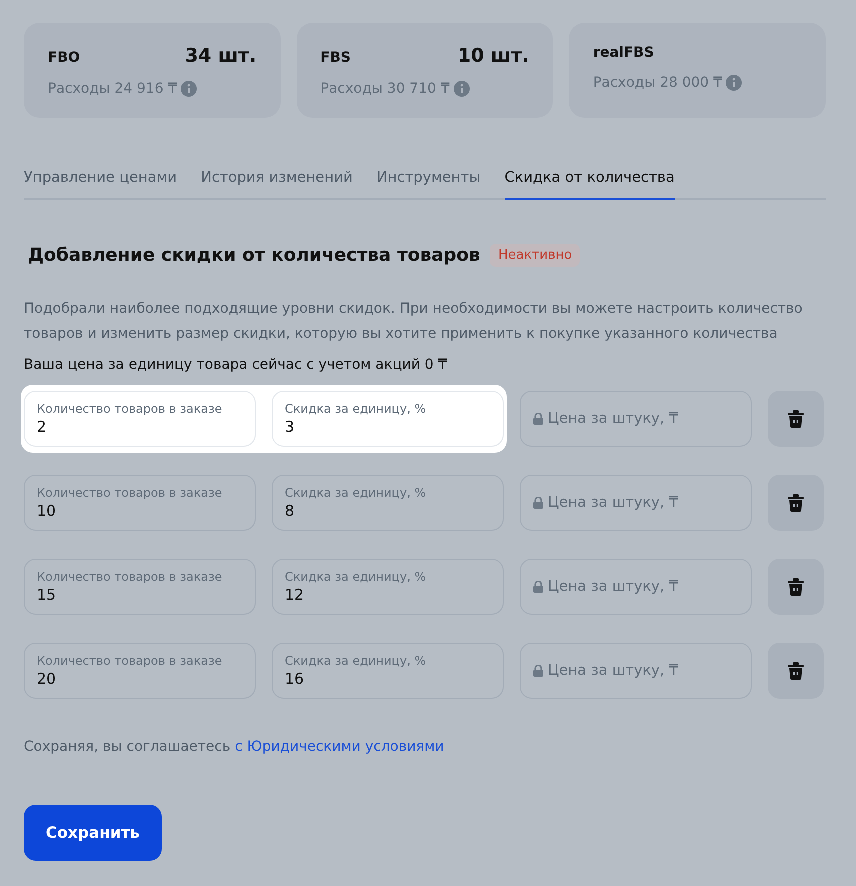 The image size is (856, 886). What do you see at coordinates (101, 185) in the screenshot?
I see `tab: Управление ценами` at bounding box center [101, 185].